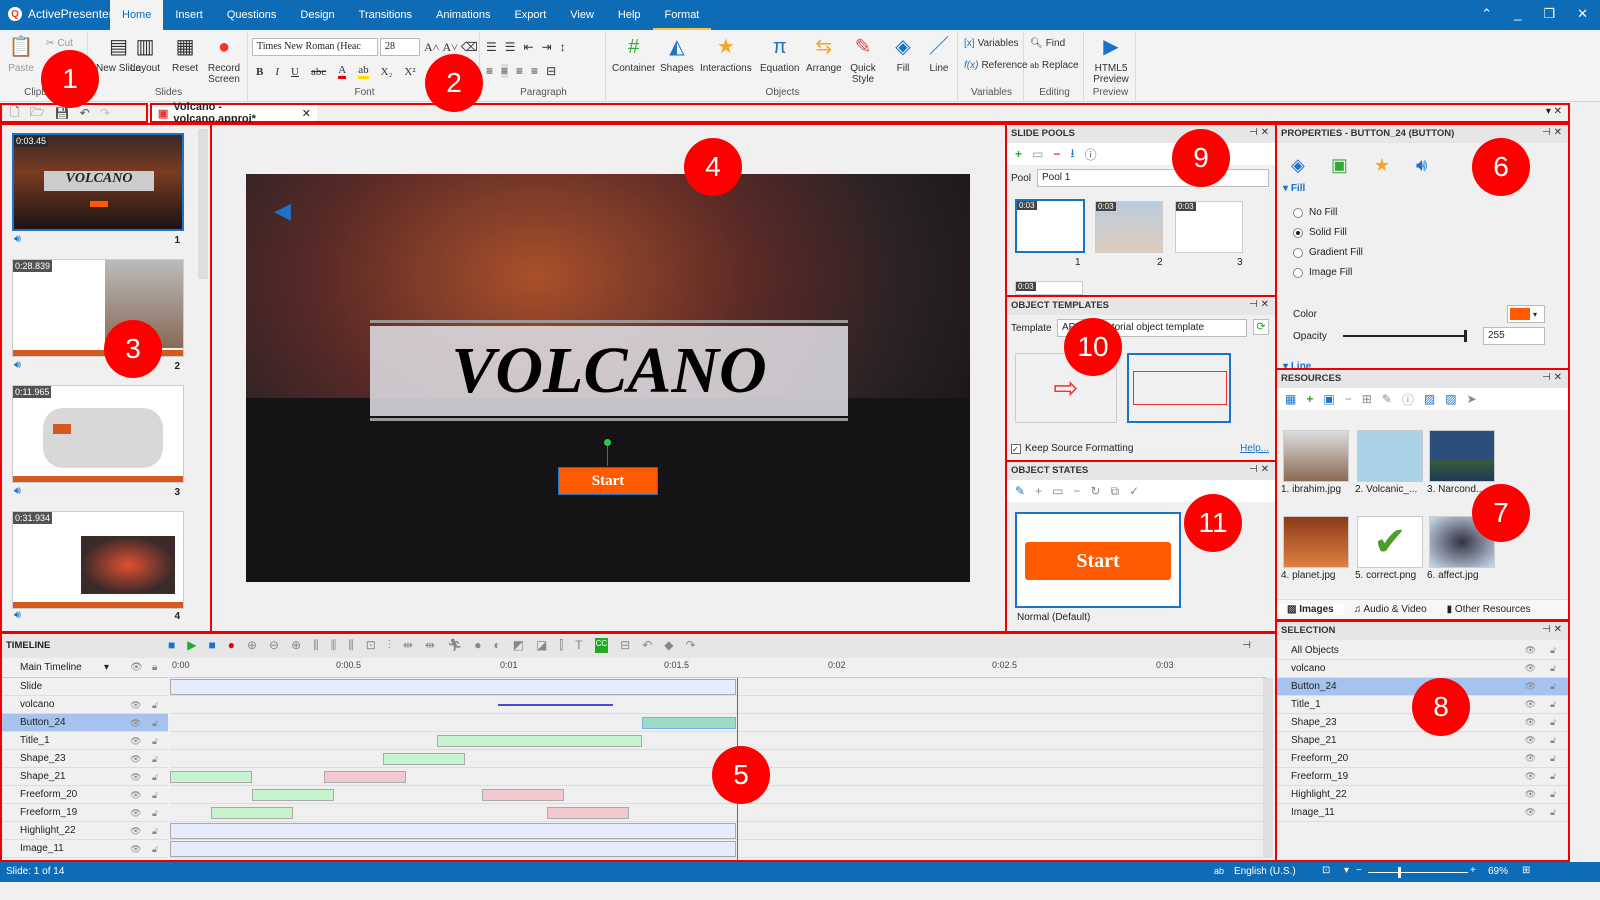 The image size is (1600, 900). I want to click on close-icon: ✕, so click(1582, 14).